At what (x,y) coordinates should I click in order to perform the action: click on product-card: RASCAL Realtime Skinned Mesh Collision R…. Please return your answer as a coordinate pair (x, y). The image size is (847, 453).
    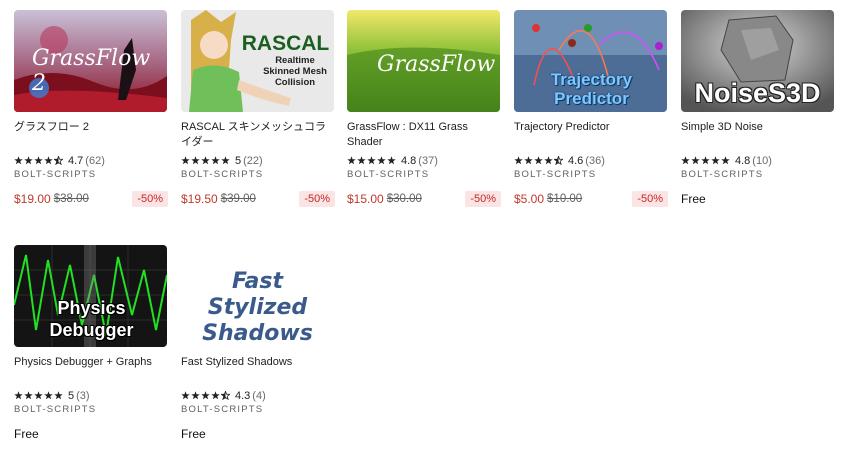
    Looking at the image, I should click on (258, 109).